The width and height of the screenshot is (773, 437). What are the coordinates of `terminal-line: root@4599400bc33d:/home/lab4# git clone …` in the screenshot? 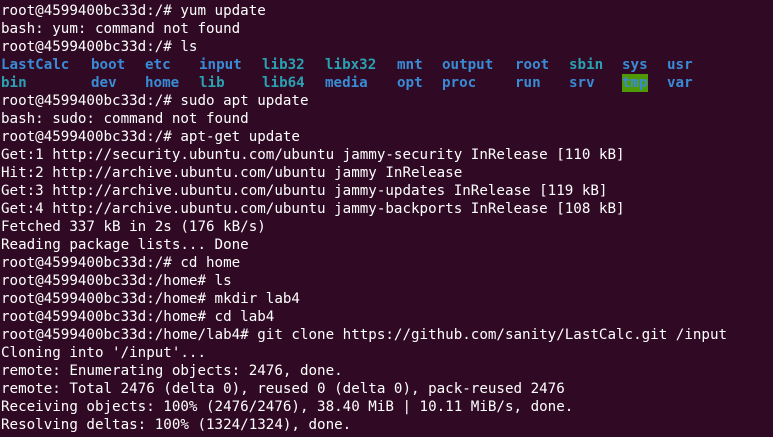 It's located at (364, 335).